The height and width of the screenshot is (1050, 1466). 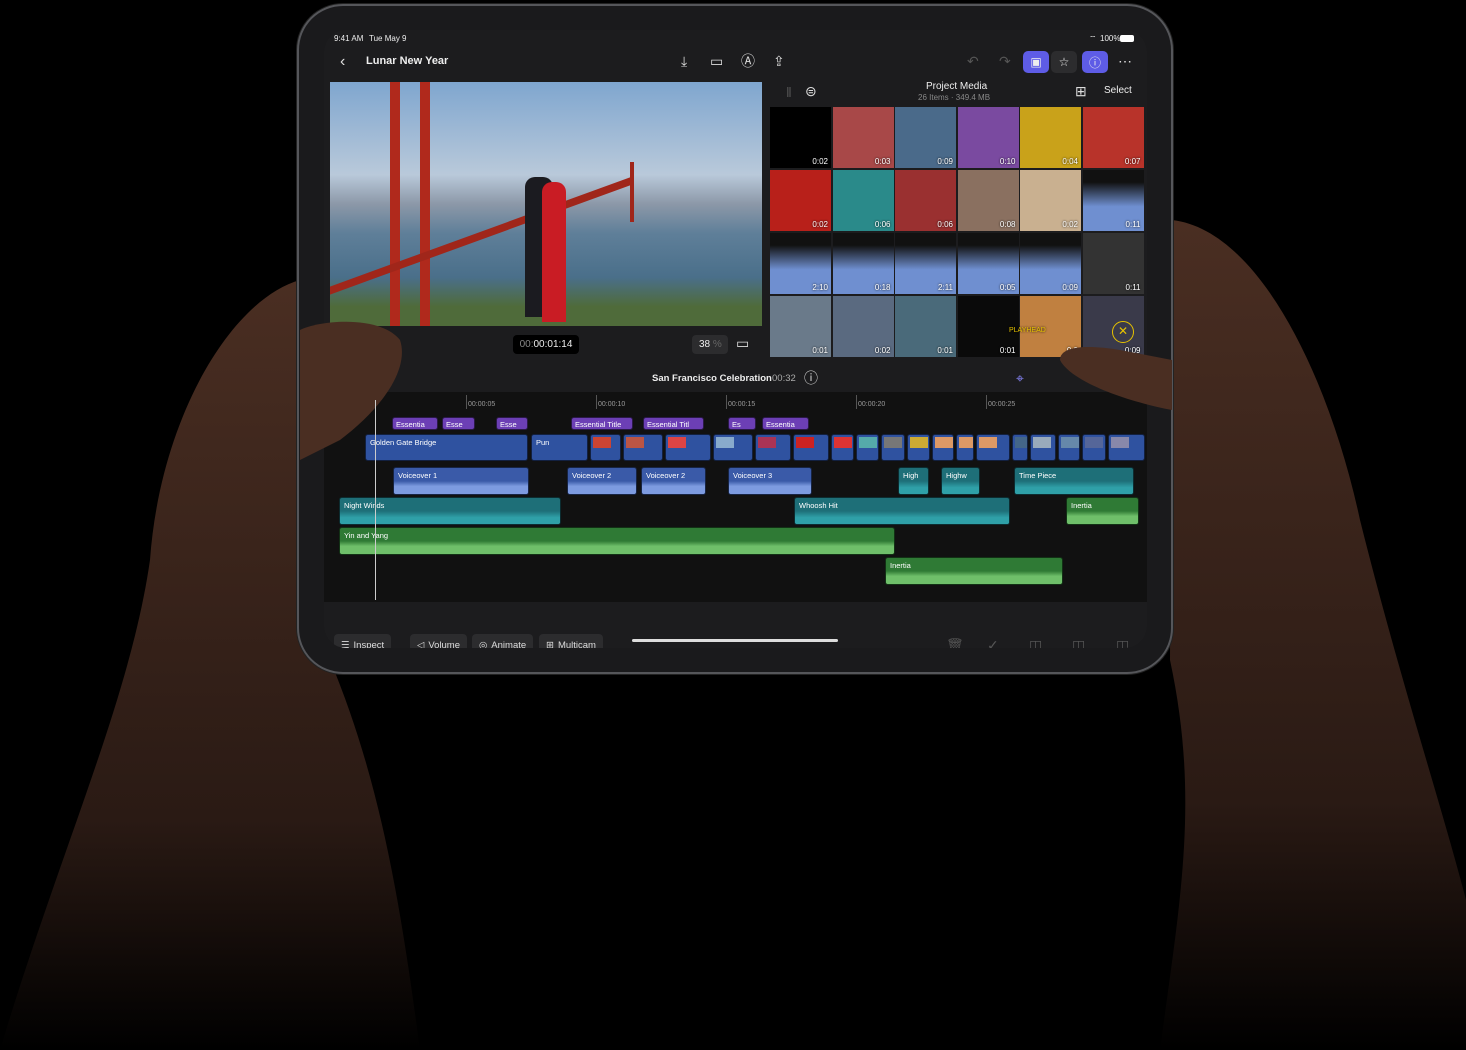 I want to click on close-jog-button: ✕, so click(x=1123, y=332).